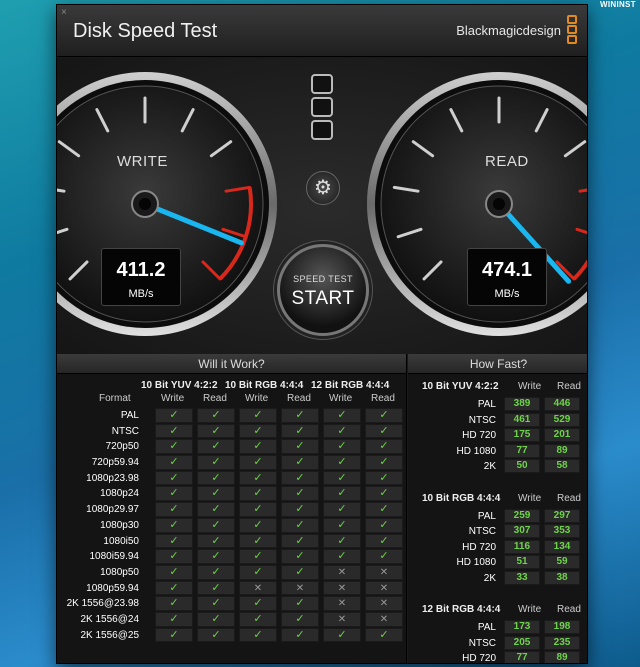  I want to click on format-label: 2K 1556@23.98, so click(102, 604).